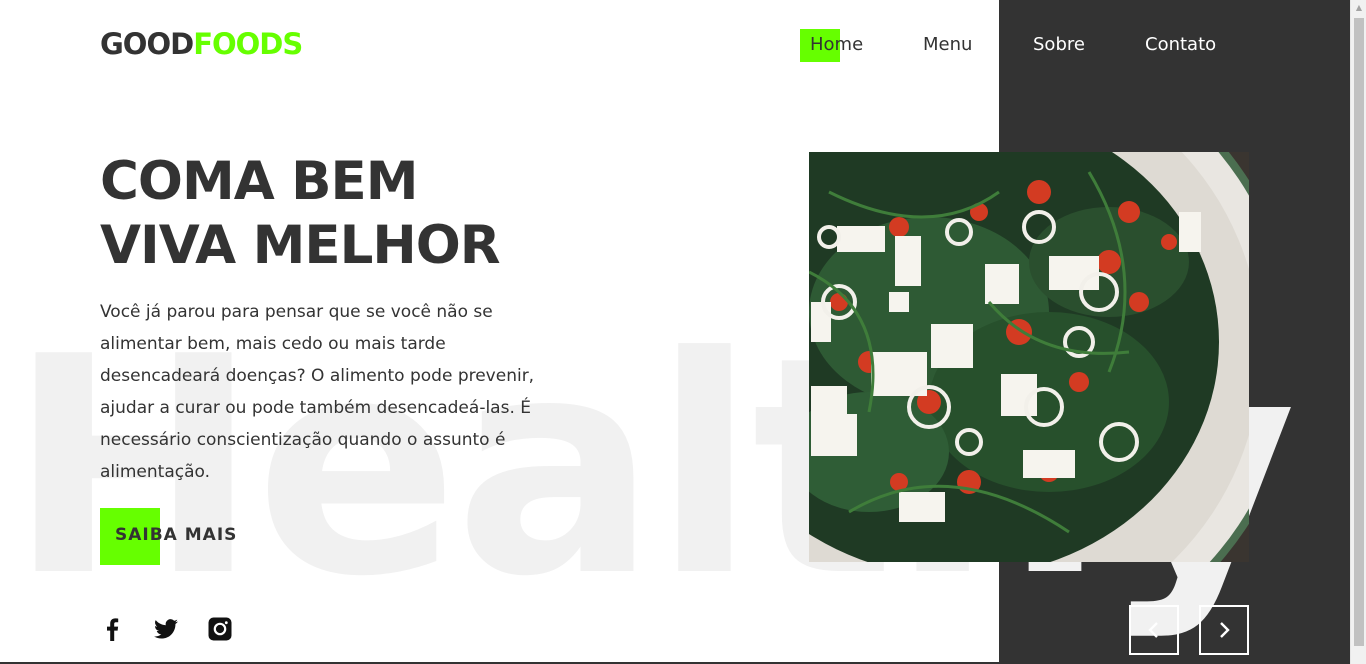 The height and width of the screenshot is (664, 1366). I want to click on nav-link-contato: Contato, so click(1180, 44).